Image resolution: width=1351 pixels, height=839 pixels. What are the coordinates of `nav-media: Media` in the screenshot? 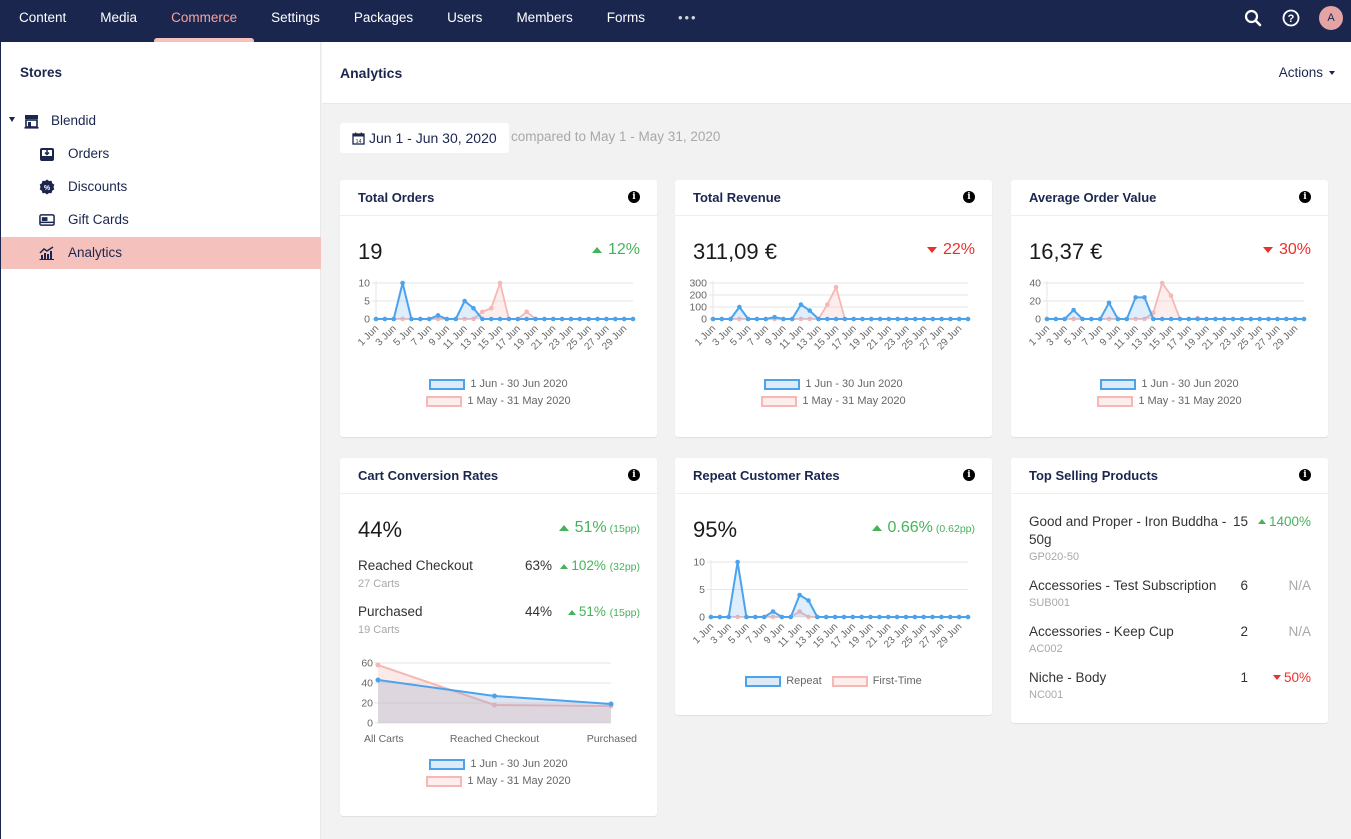 It's located at (118, 21).